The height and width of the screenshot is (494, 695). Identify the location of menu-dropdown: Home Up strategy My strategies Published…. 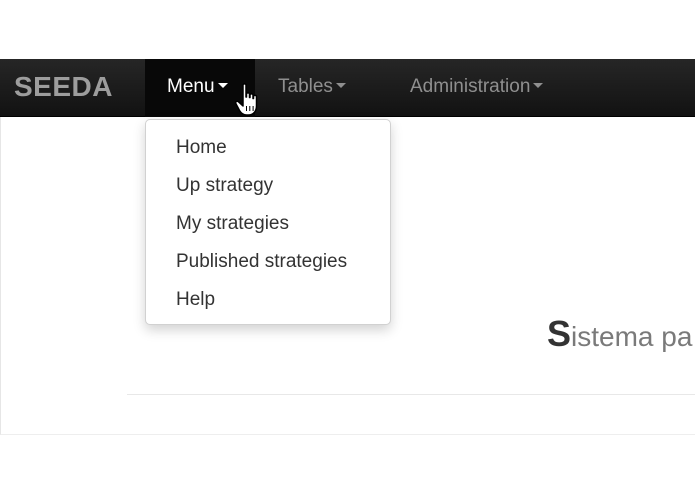
(268, 222).